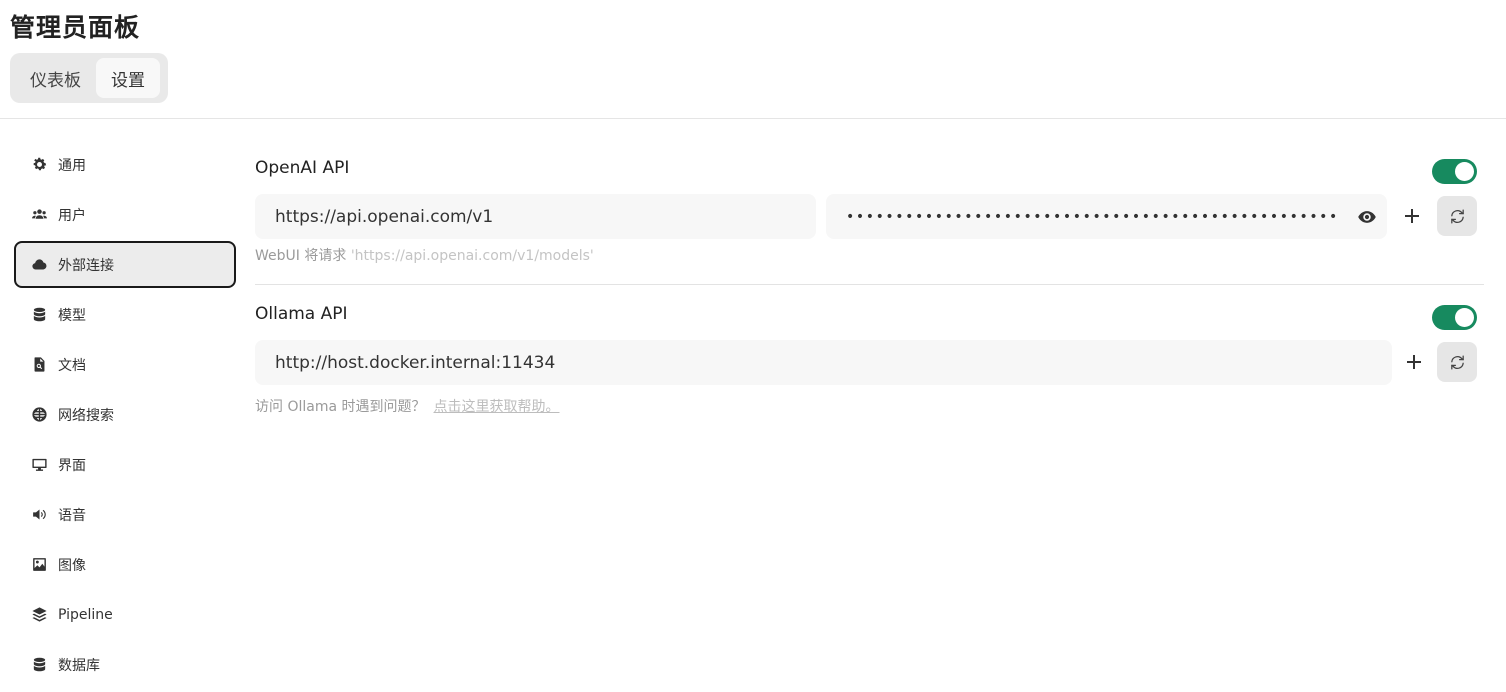 The height and width of the screenshot is (692, 1506). I want to click on ollama-hint-text: 访问 Ollama 时遇到问题？, so click(340, 407).